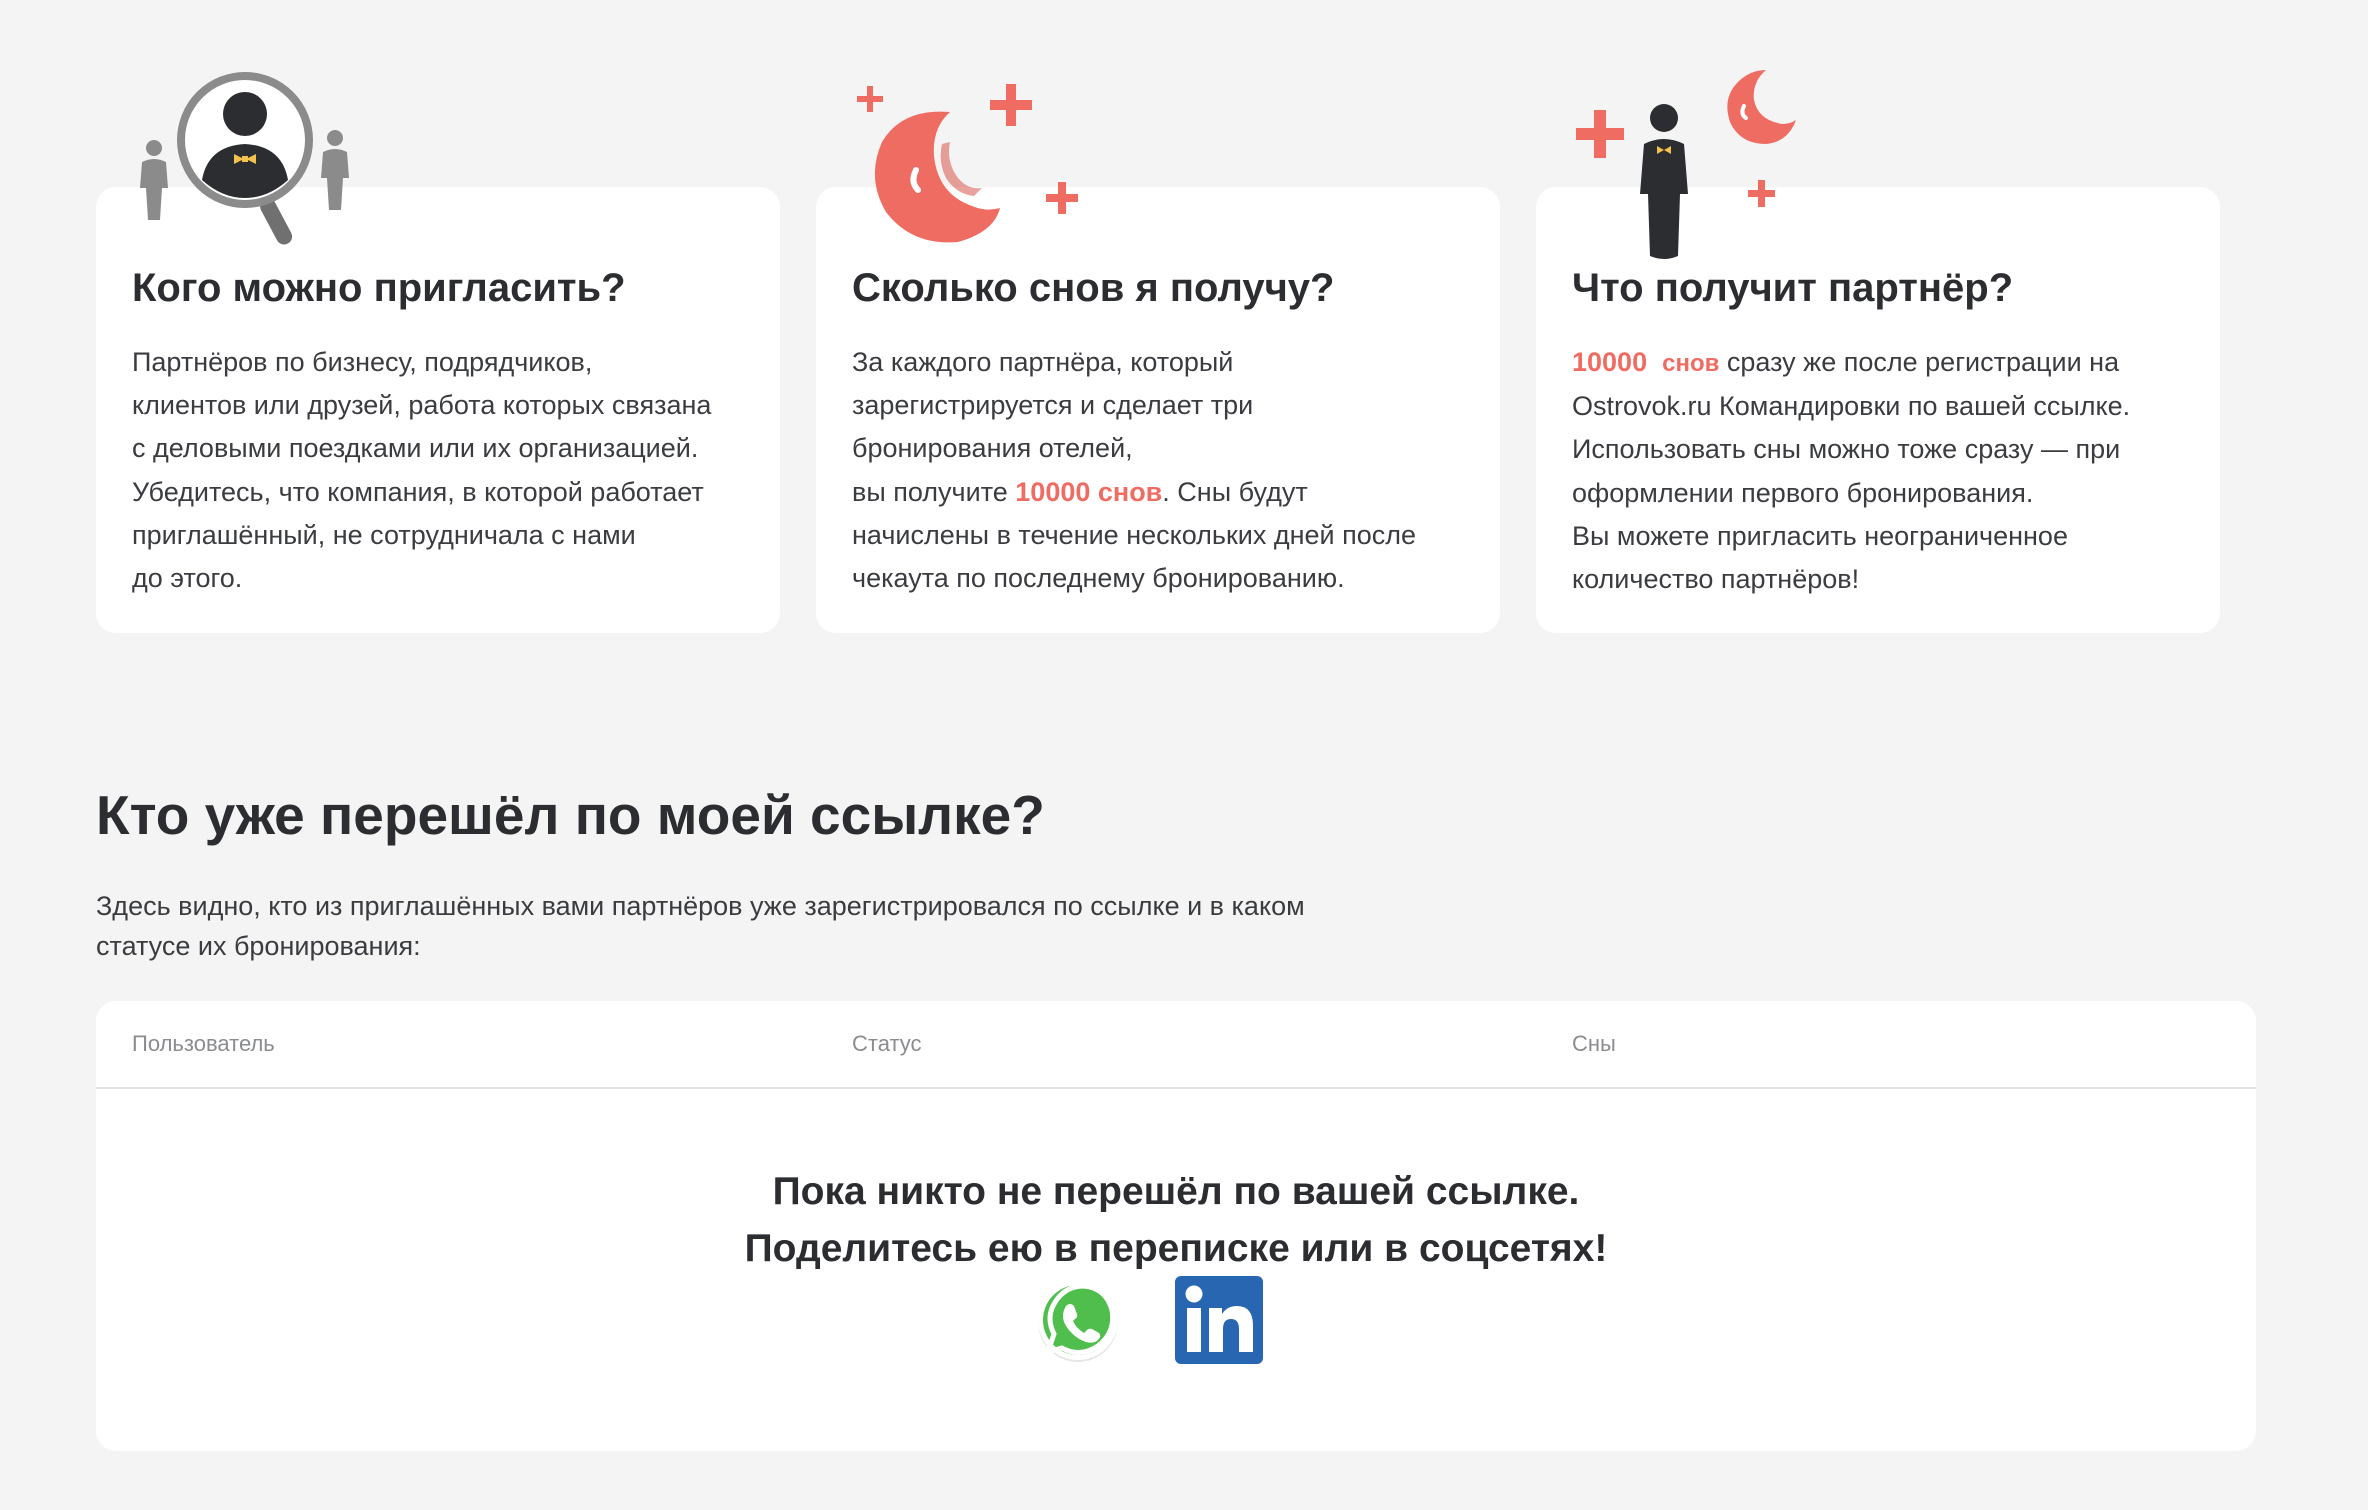 The width and height of the screenshot is (2368, 1510). Describe the element at coordinates (1235, 491) in the screenshot. I see `text-fragment: . Сны будут` at that location.